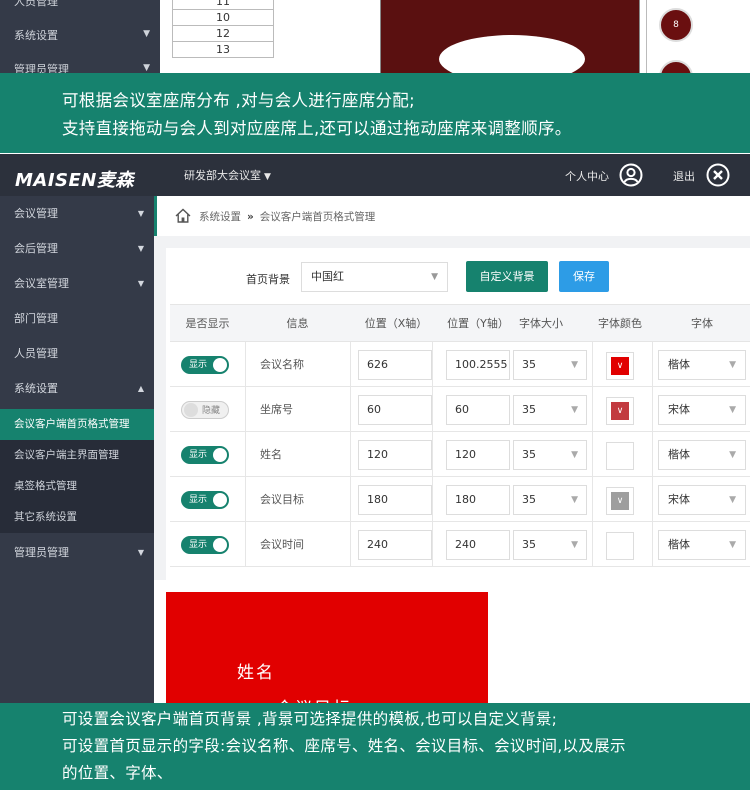 The image size is (750, 790). I want to click on sidebar-subitem-homepage-format: 会议客户端首页格式管理, so click(77, 424).